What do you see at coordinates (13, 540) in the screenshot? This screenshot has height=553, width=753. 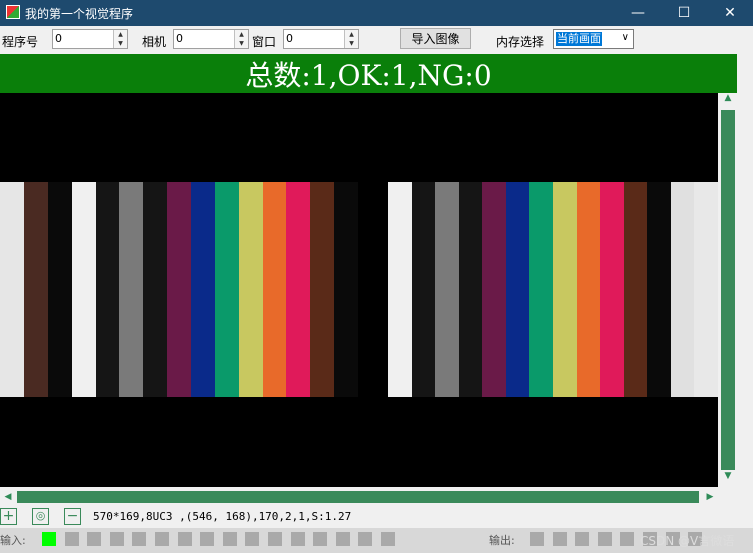 I see `input-label: 输入:` at bounding box center [13, 540].